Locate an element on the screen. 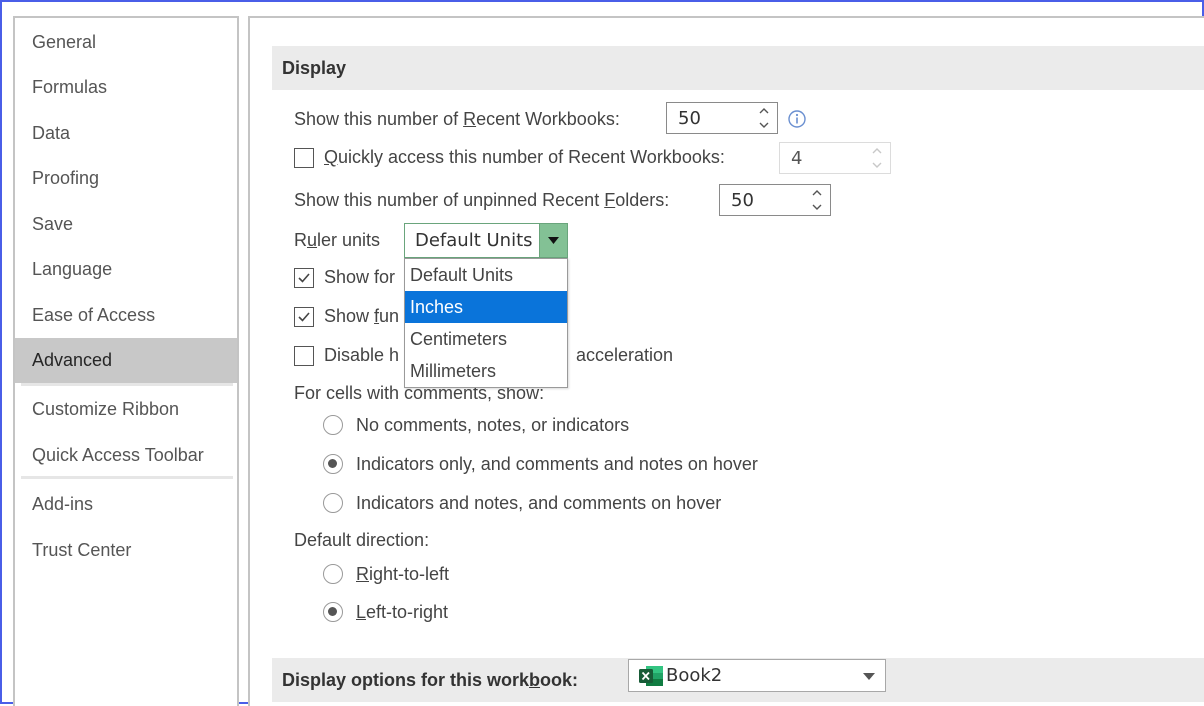 The height and width of the screenshot is (706, 1204). label-text: R is located at coordinates (300, 240).